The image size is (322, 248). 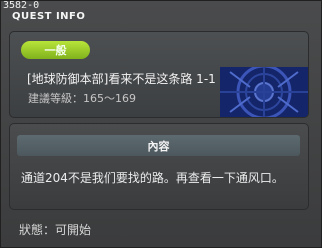 What do you see at coordinates (82, 98) in the screenshot?
I see `quest-recommended-level: 建議等級：165～169` at bounding box center [82, 98].